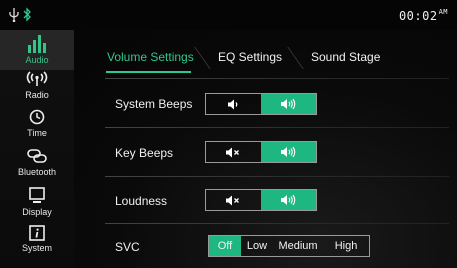  I want to click on loudness-off-option, so click(233, 200).